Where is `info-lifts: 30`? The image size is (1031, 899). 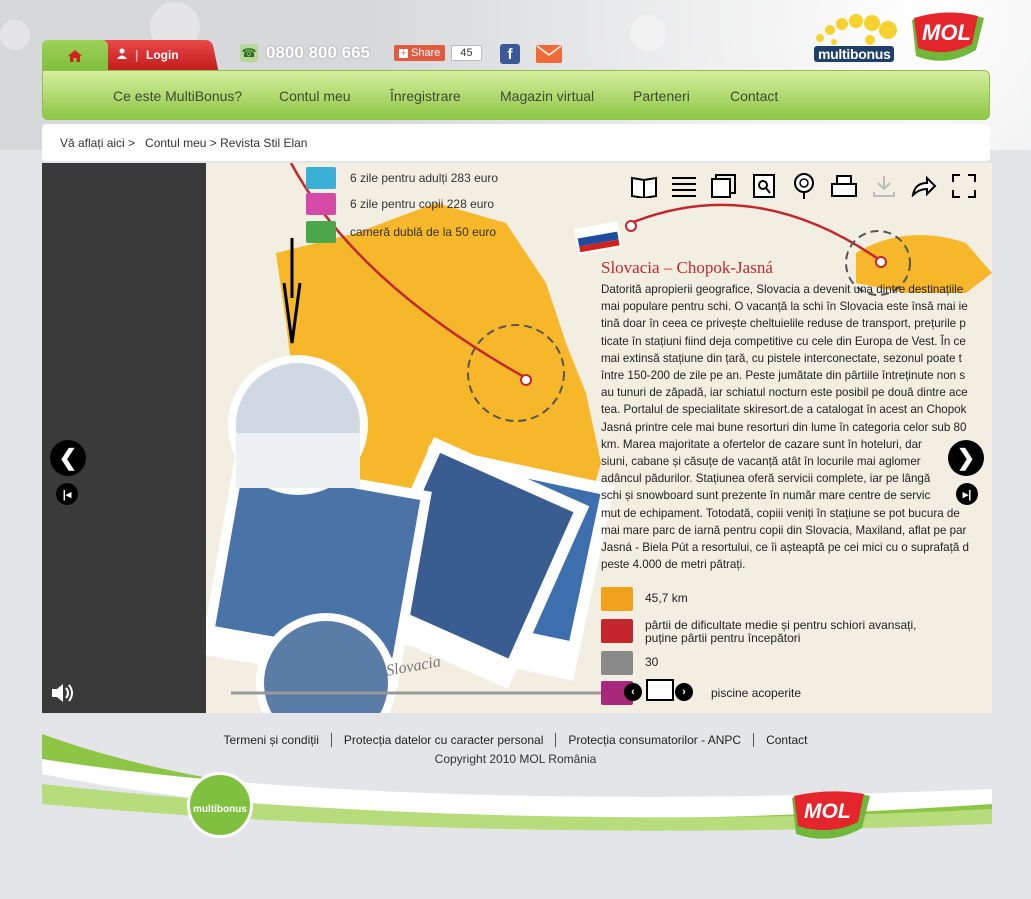 info-lifts: 30 is located at coordinates (652, 662).